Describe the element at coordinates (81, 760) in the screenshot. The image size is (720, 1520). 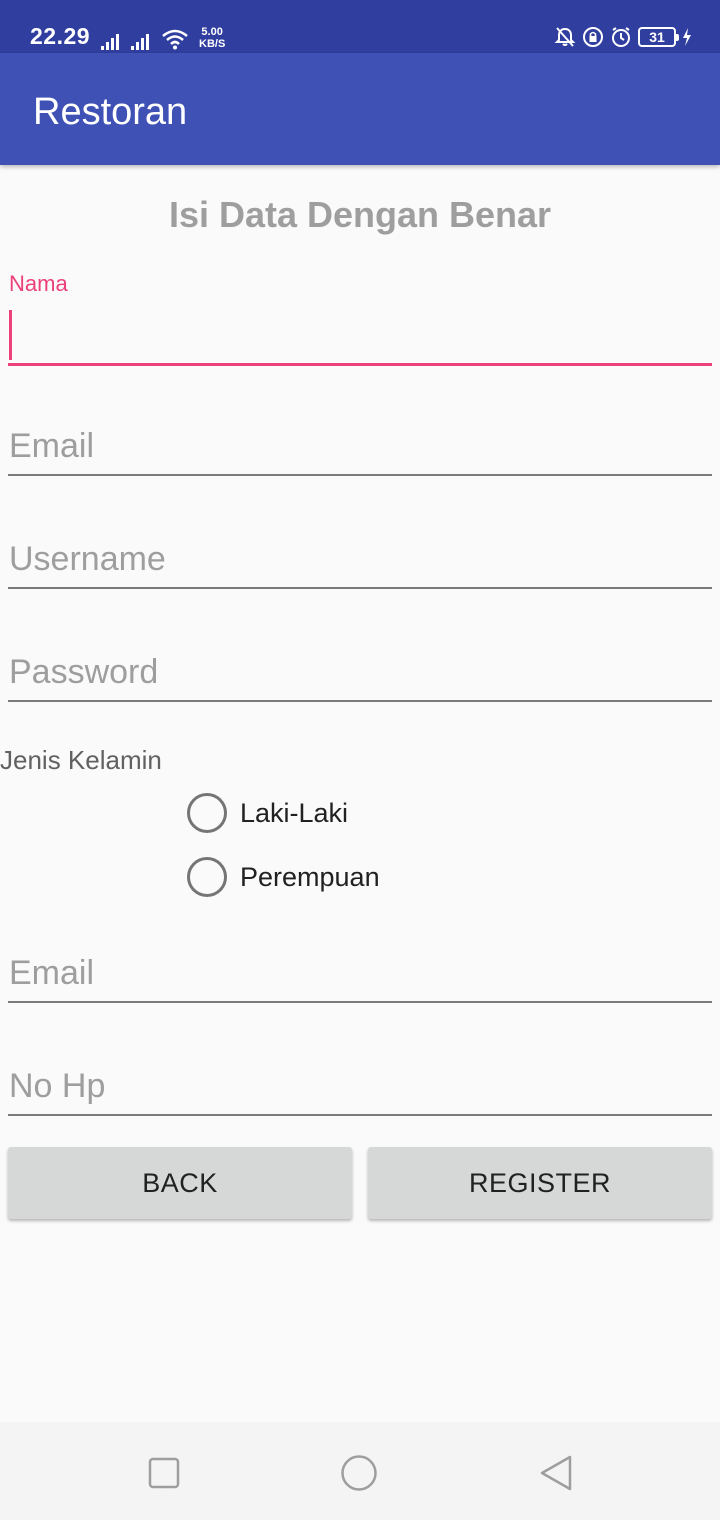
I see `gender-label: Jenis Kelamin` at that location.